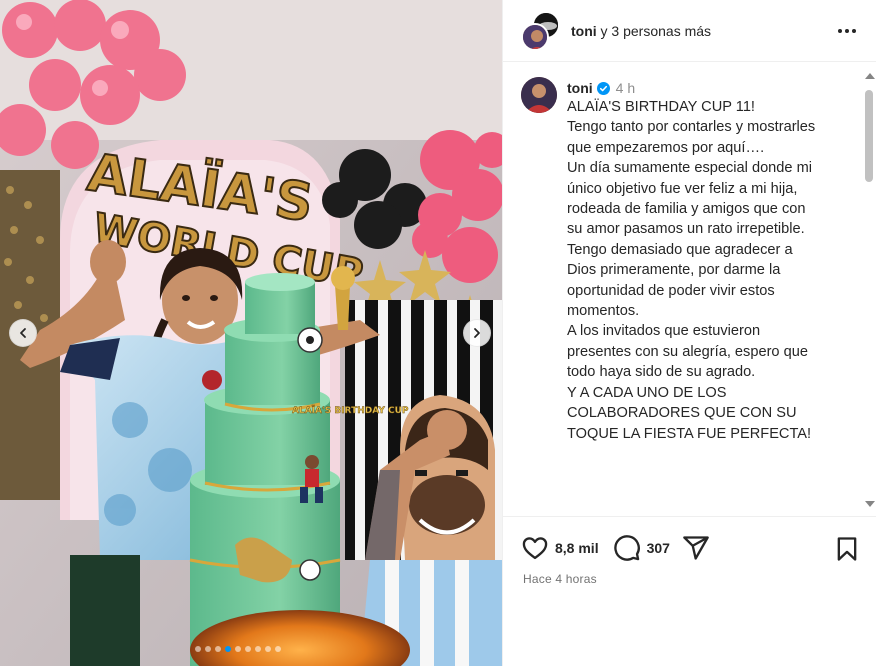  I want to click on header-title: toni y 3 personas más, so click(641, 31).